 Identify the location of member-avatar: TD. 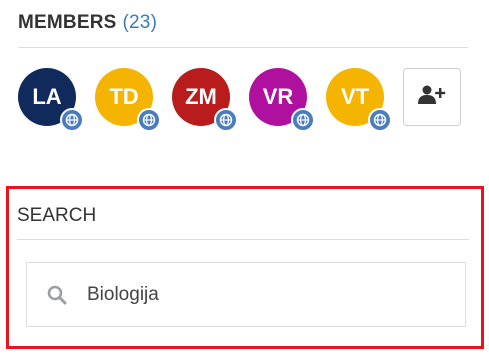
(128, 100).